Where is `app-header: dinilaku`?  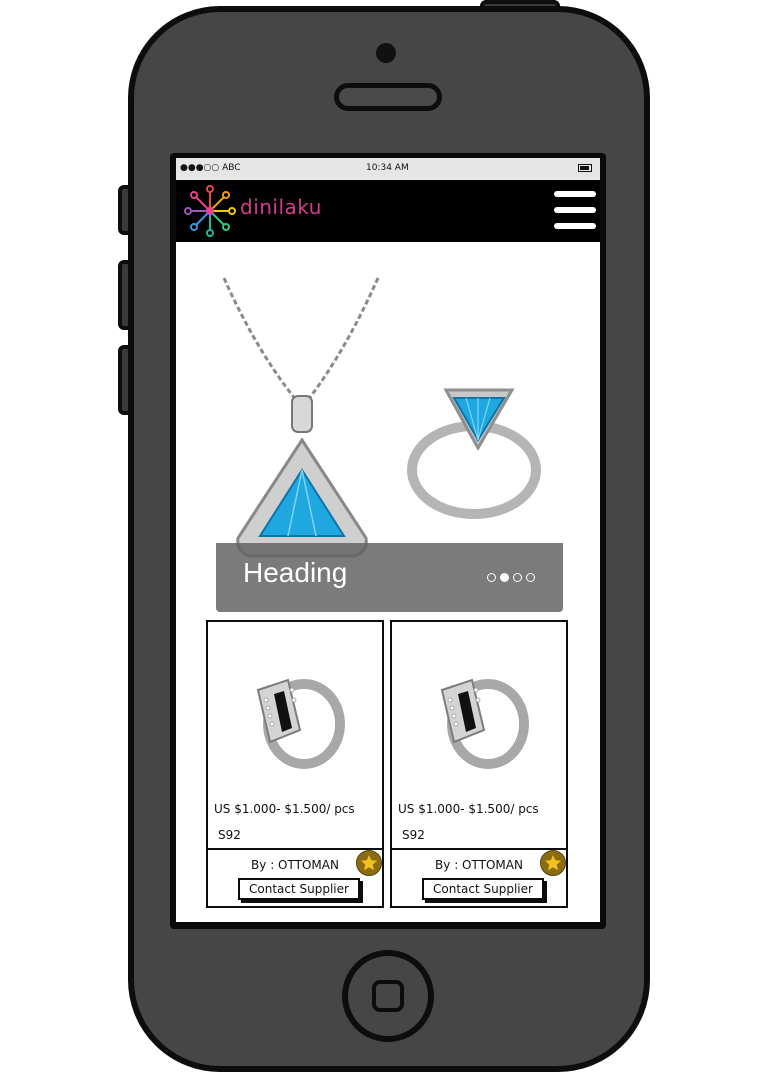
app-header: dinilaku is located at coordinates (388, 211).